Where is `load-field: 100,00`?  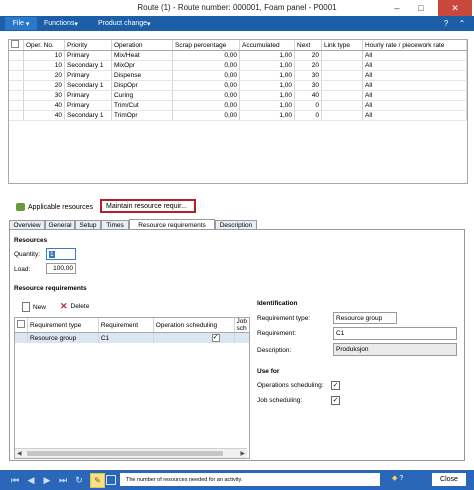
load-field: 100,00 is located at coordinates (61, 268).